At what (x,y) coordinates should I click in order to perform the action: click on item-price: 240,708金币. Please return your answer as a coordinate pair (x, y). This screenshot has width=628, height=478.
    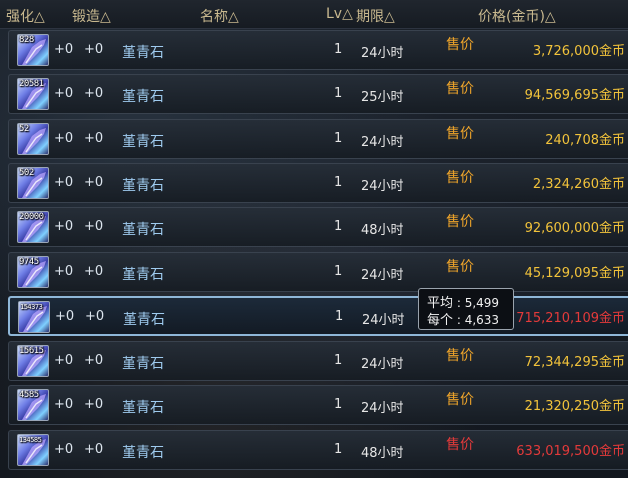
    Looking at the image, I should click on (585, 140).